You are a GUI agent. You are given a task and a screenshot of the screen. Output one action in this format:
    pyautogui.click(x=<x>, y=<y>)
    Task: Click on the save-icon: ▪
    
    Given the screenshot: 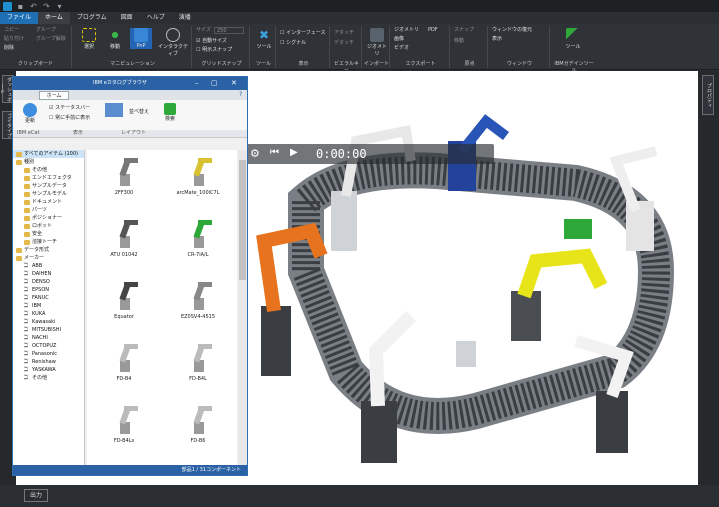 What is the action you would take?
    pyautogui.click(x=20, y=6)
    